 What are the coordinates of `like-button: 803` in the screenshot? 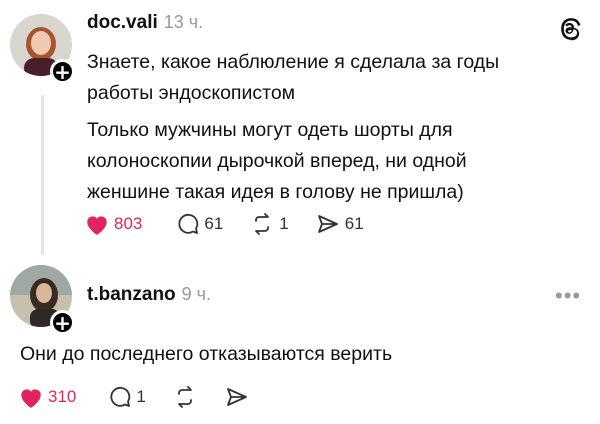 It's located at (113, 224).